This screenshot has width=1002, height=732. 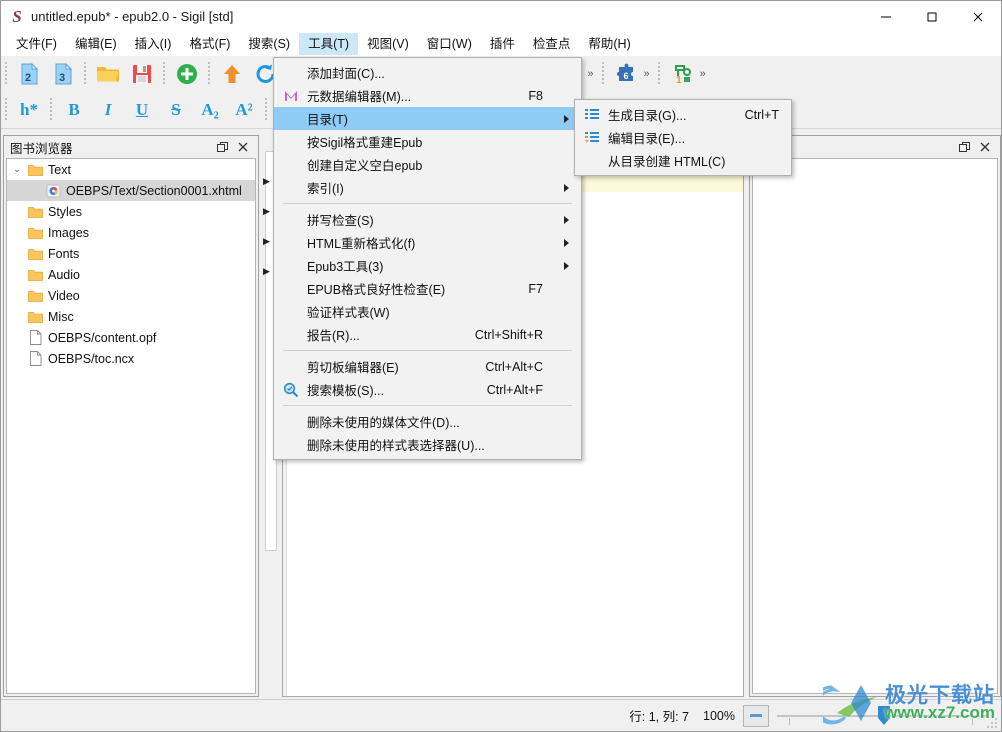 What do you see at coordinates (210, 110) in the screenshot?
I see `subscript-button: A₂` at bounding box center [210, 110].